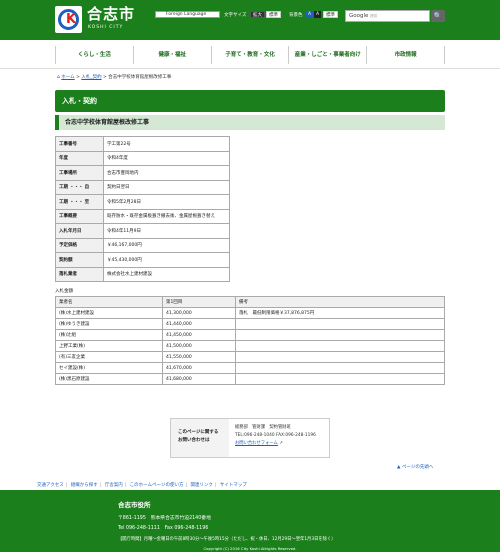 The width and height of the screenshot is (500, 552). I want to click on row-value: ￥45,430,000円, so click(166, 260).